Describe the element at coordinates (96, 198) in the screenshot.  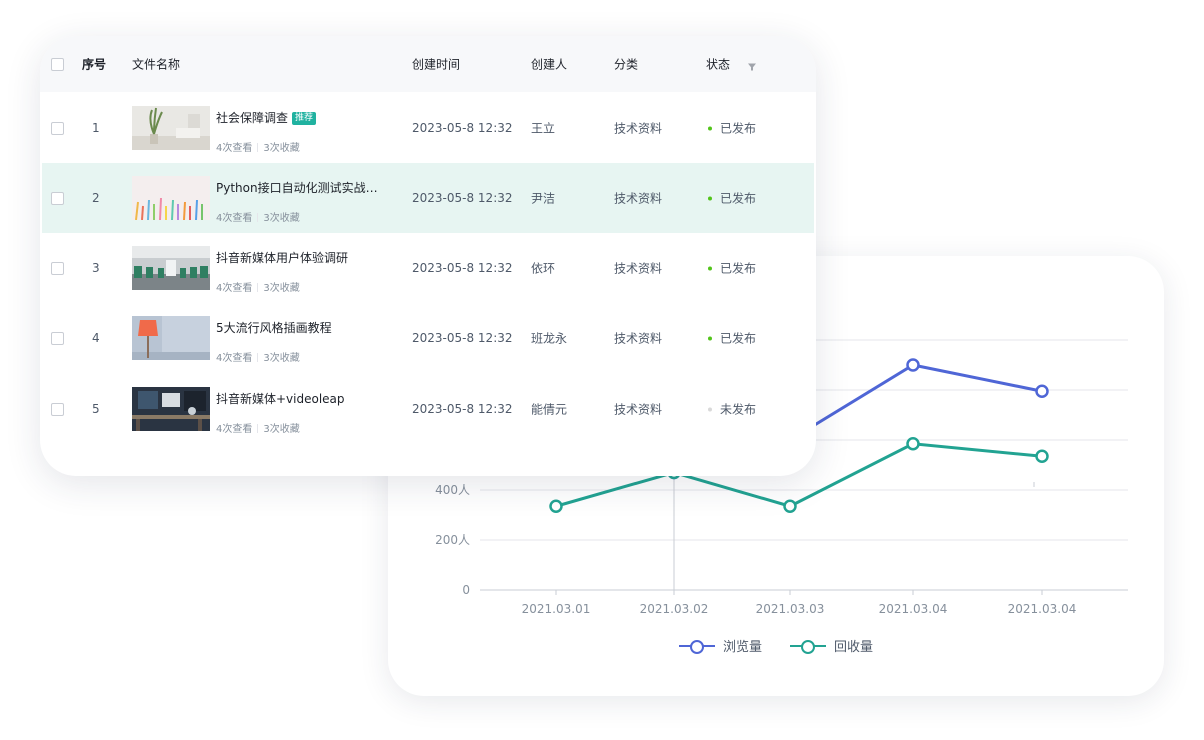
I see `row-seq: 2` at that location.